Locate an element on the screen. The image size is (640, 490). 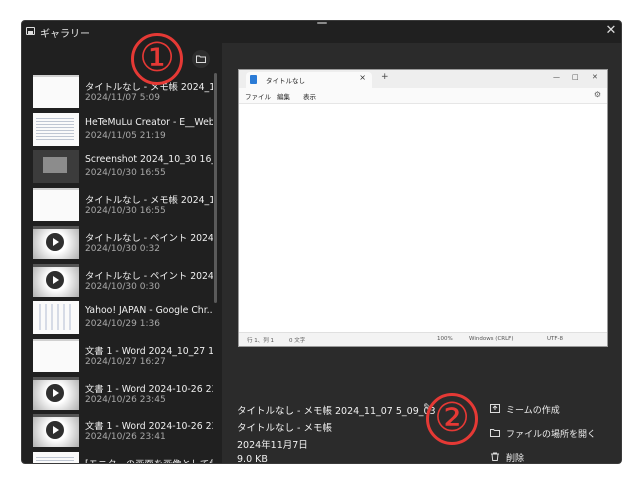
notepad-gear-icon: ⚙ is located at coordinates (597, 94).